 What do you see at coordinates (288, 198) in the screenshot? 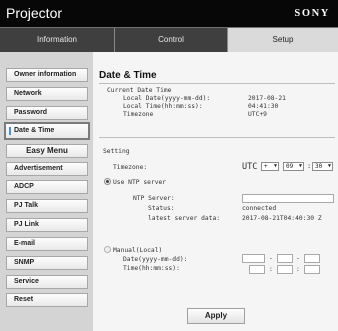
I see `ntp-server-input` at bounding box center [288, 198].